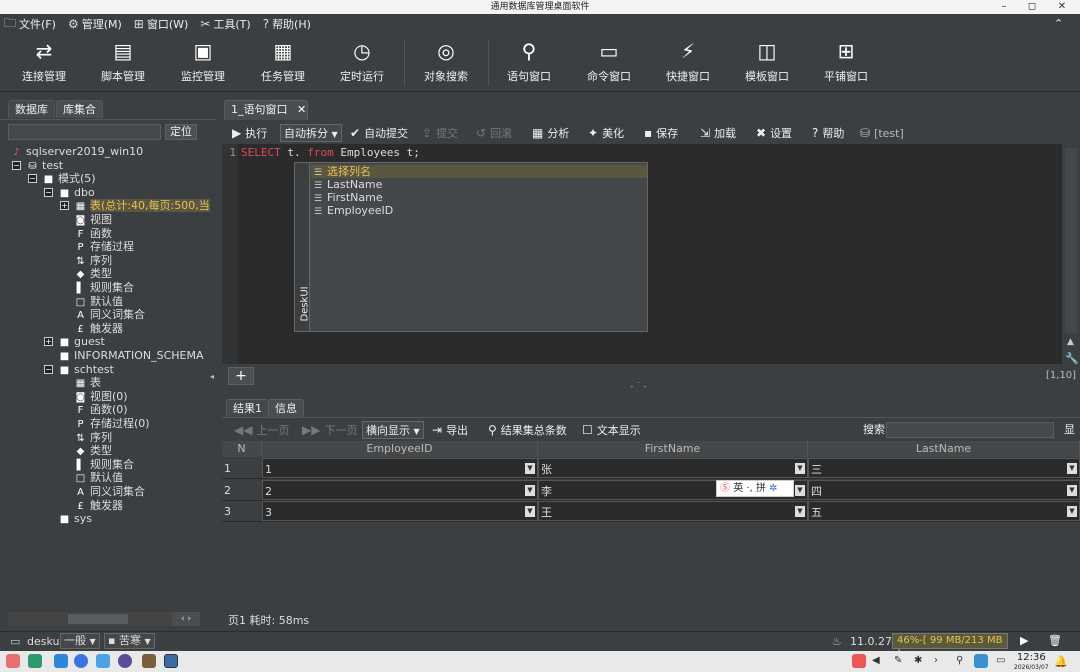 The width and height of the screenshot is (1080, 672). What do you see at coordinates (400, 511) in the screenshot?
I see `table-cell: 3 ▼` at bounding box center [400, 511].